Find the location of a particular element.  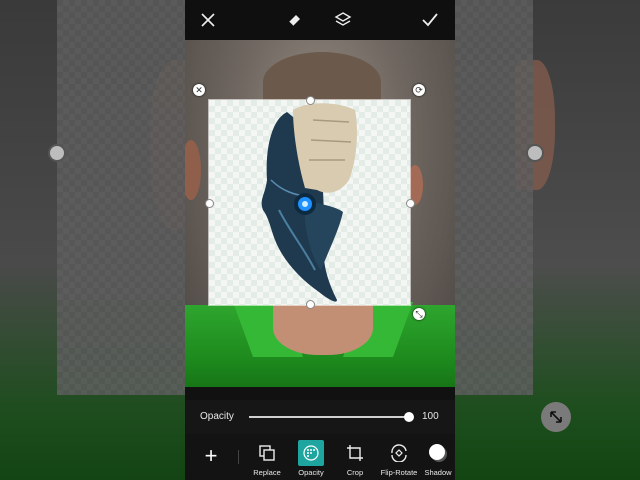

tool-crop-label: Crop is located at coordinates (355, 472).